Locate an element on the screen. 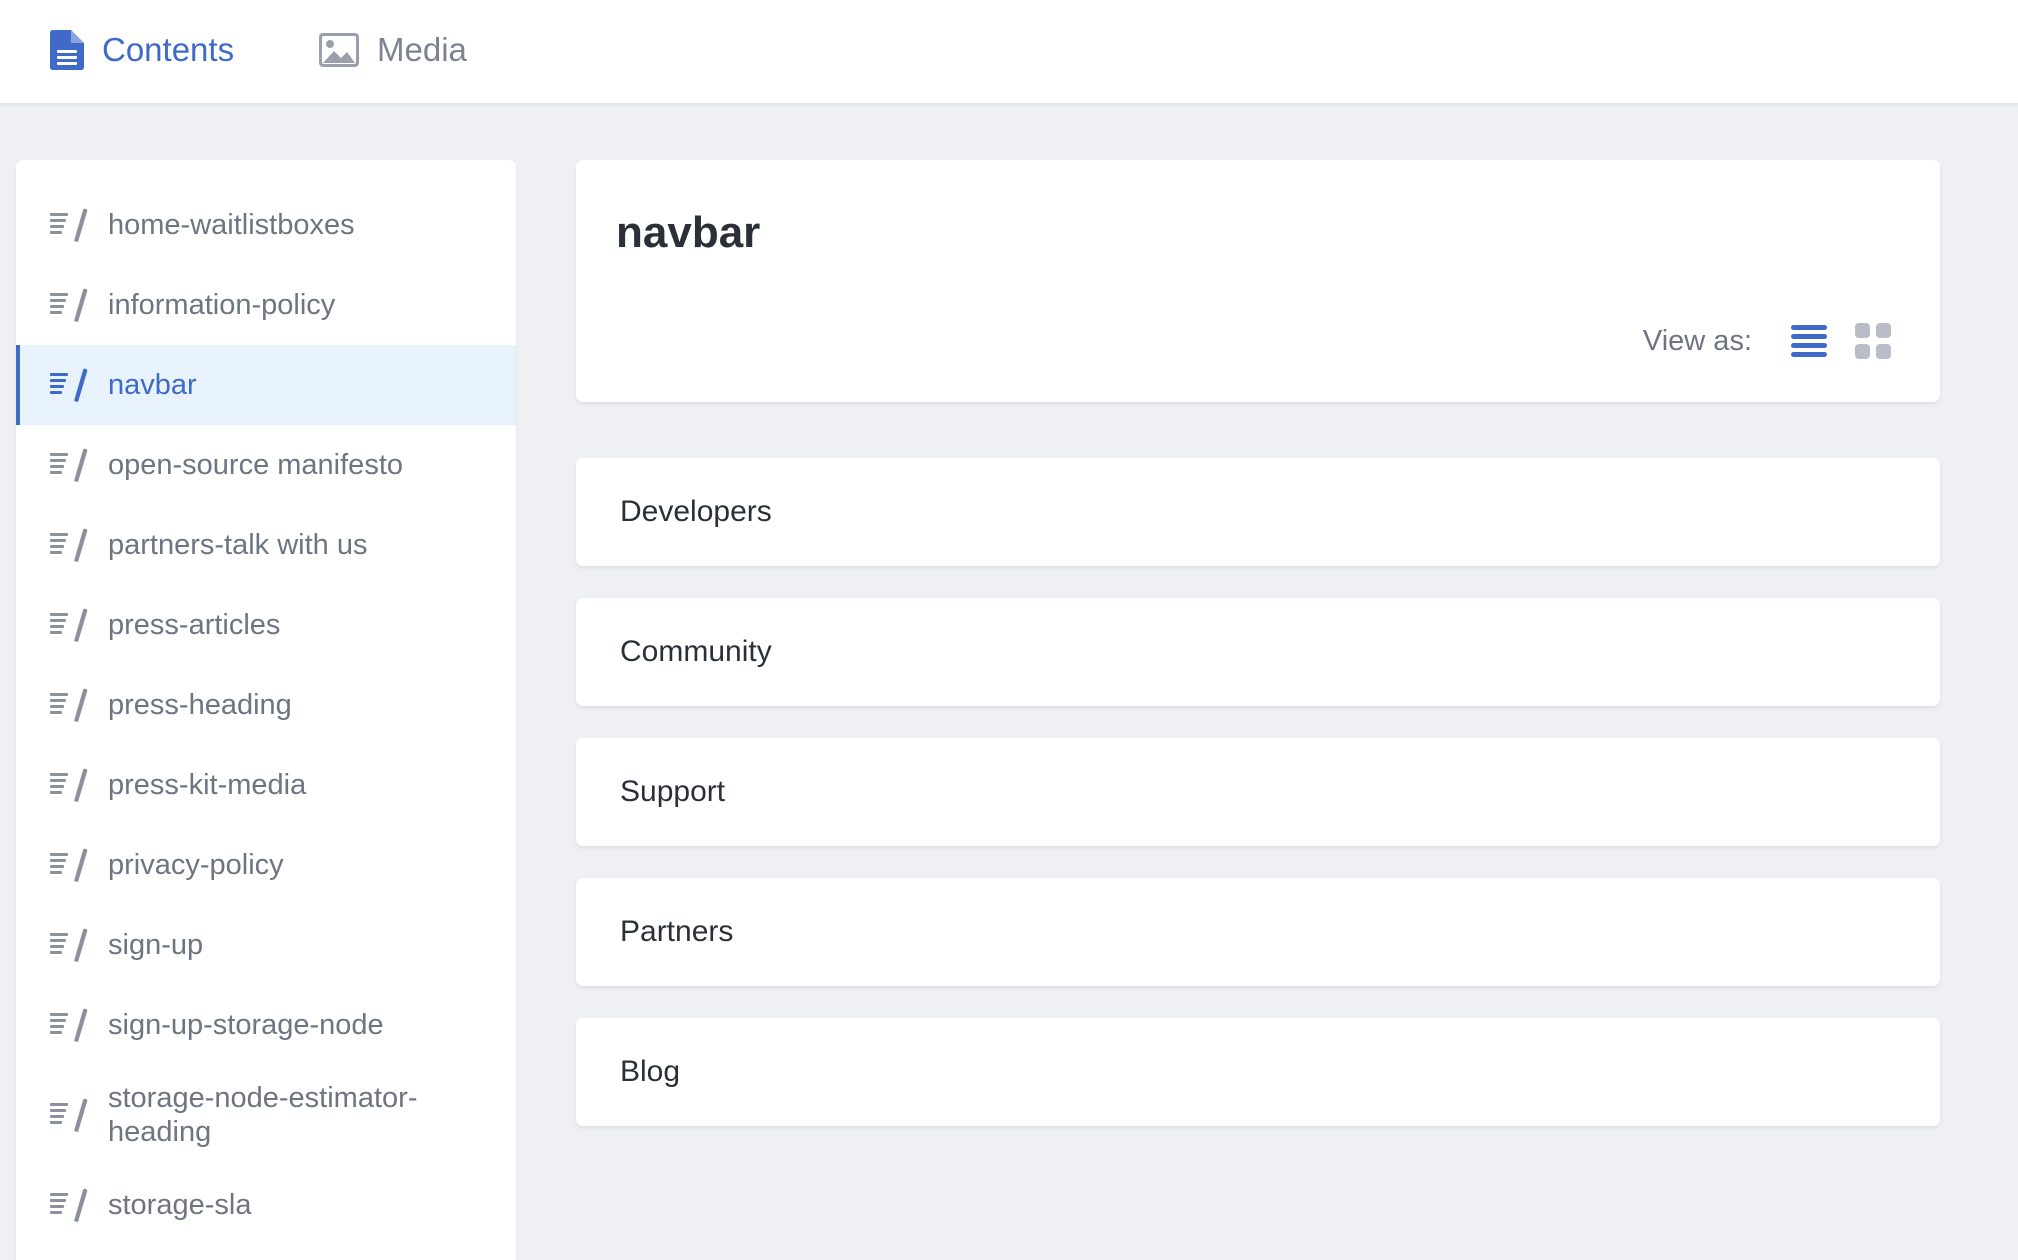 This screenshot has width=2018, height=1260. sidebar-item-label: open-source manifesto is located at coordinates (255, 464).